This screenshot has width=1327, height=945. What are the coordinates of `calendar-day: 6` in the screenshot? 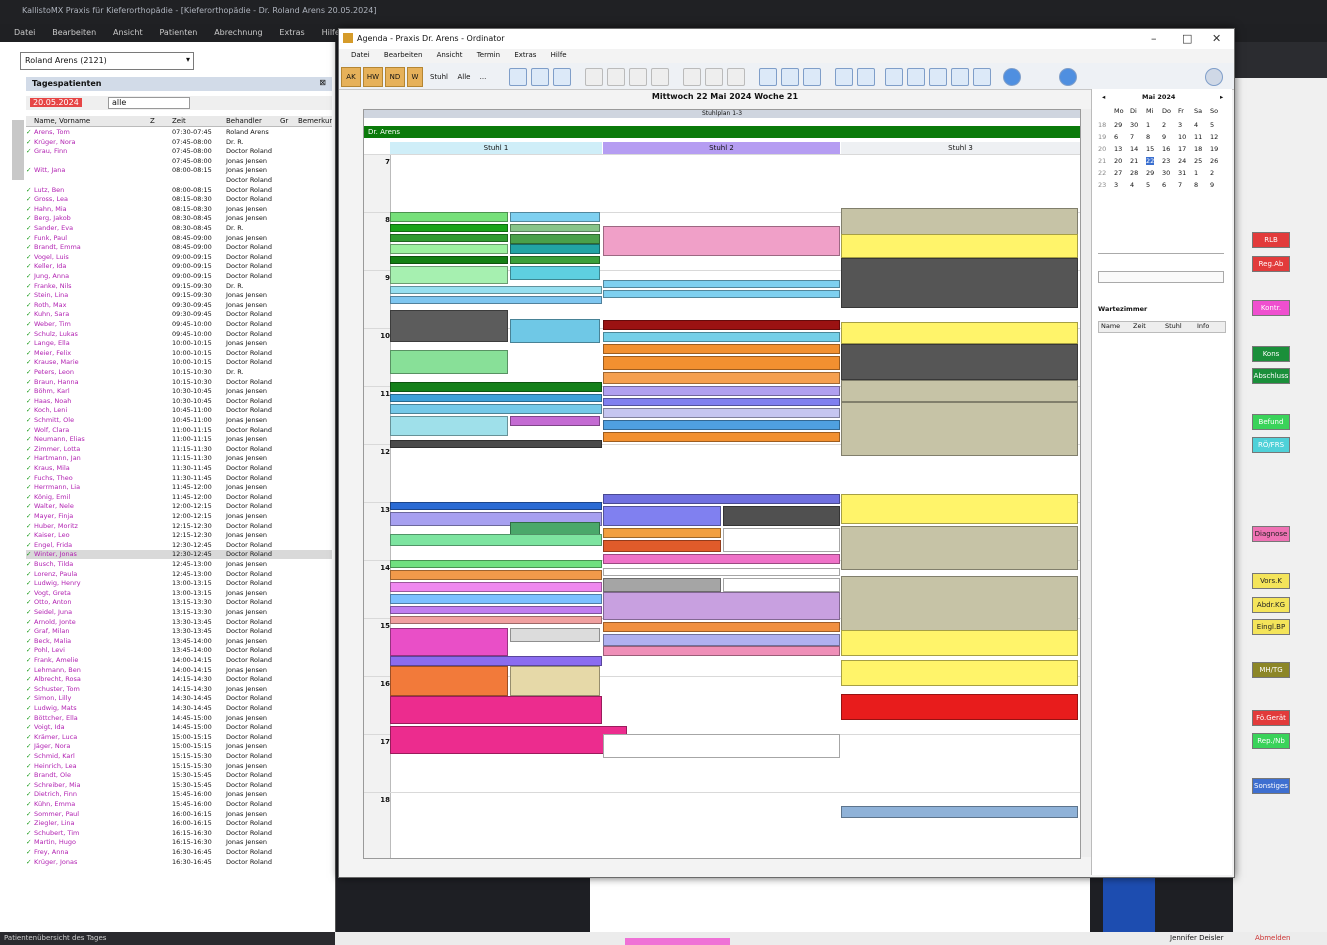 It's located at (1116, 137).